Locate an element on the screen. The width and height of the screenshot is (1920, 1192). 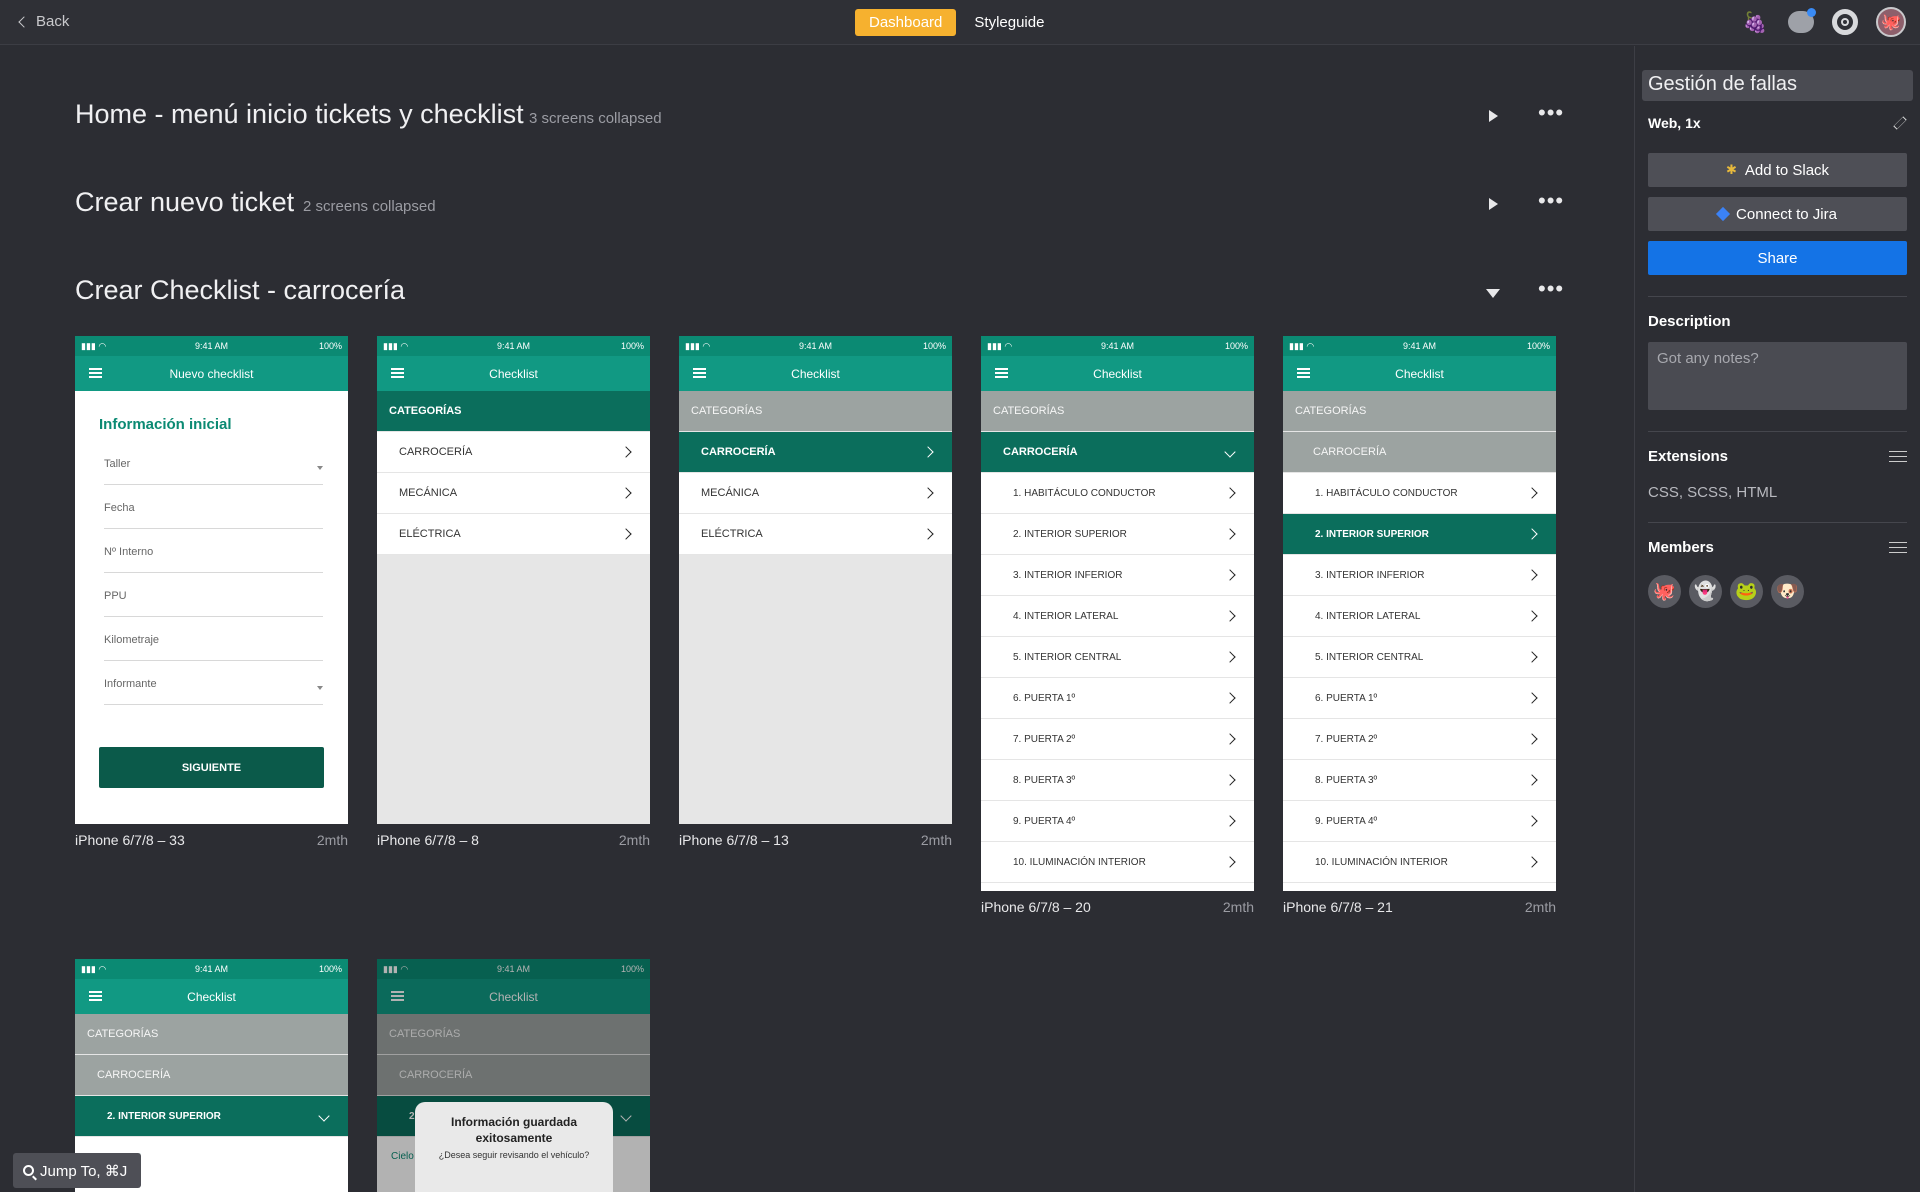
back-label: Back is located at coordinates (53, 21).